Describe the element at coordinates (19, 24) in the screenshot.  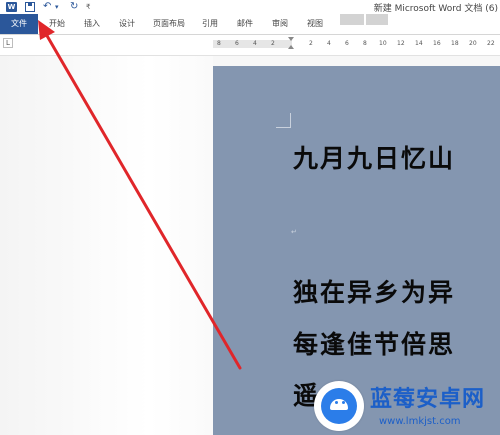
I see `tab-file: 文件` at that location.